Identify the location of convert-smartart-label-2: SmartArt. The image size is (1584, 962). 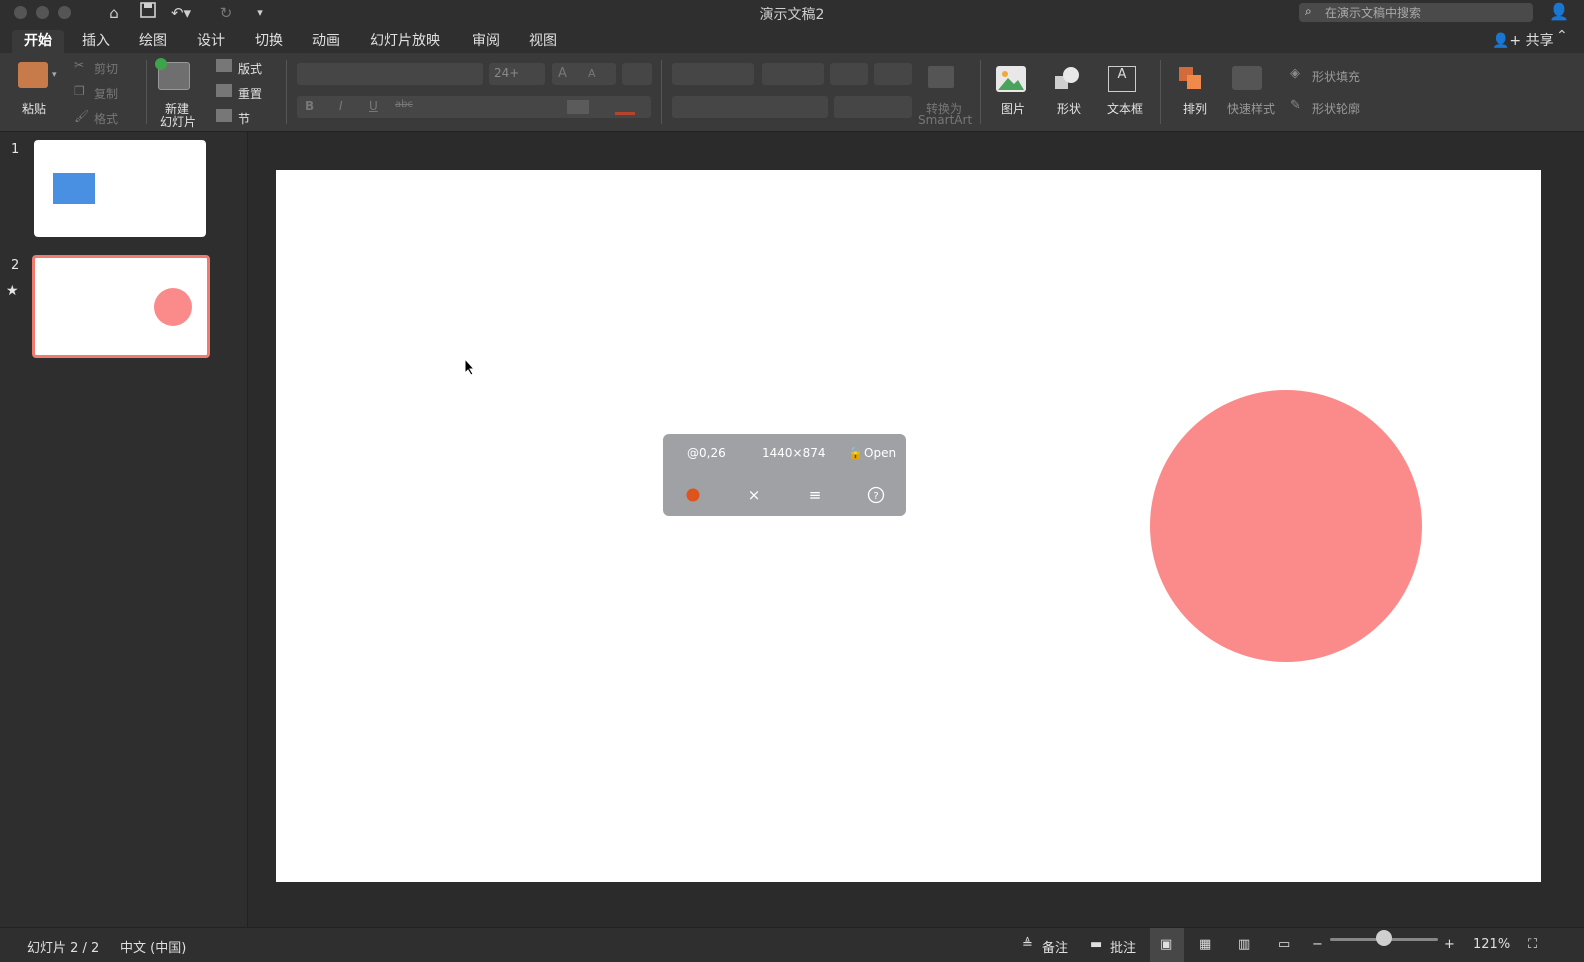
(945, 120).